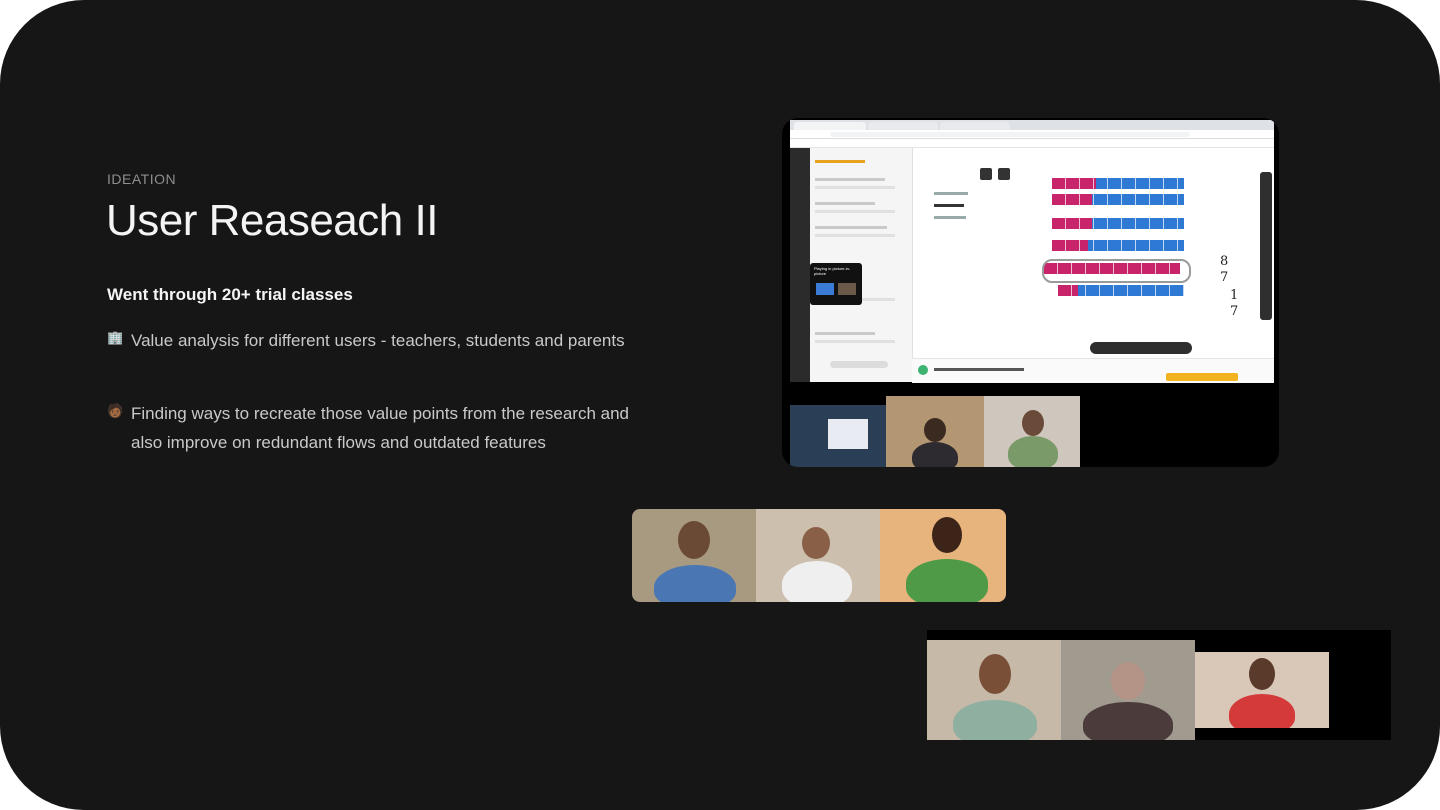 The width and height of the screenshot is (1440, 810). What do you see at coordinates (1224, 261) in the screenshot?
I see `handwritten-fraction: 8` at bounding box center [1224, 261].